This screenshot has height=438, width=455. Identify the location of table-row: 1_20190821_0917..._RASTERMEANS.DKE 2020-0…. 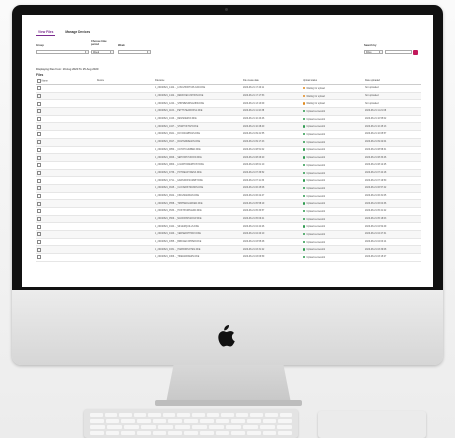
(228, 142).